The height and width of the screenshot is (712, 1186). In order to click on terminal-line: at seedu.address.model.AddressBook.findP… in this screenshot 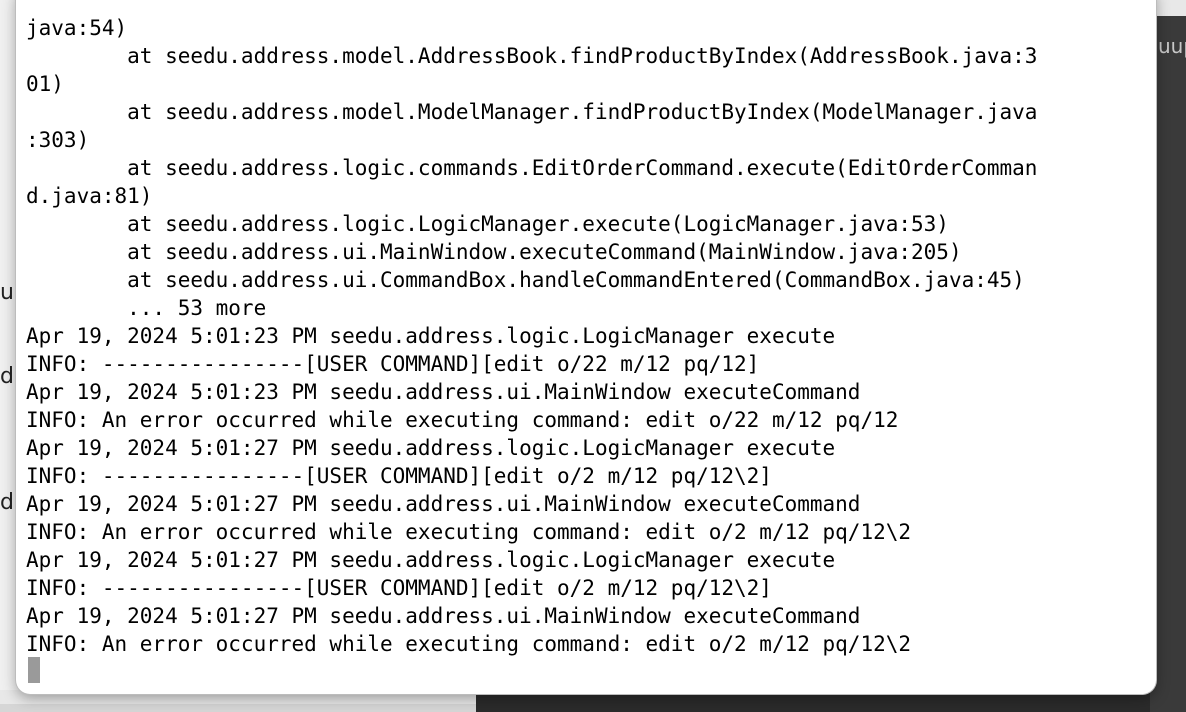, I will do `click(532, 56)`.